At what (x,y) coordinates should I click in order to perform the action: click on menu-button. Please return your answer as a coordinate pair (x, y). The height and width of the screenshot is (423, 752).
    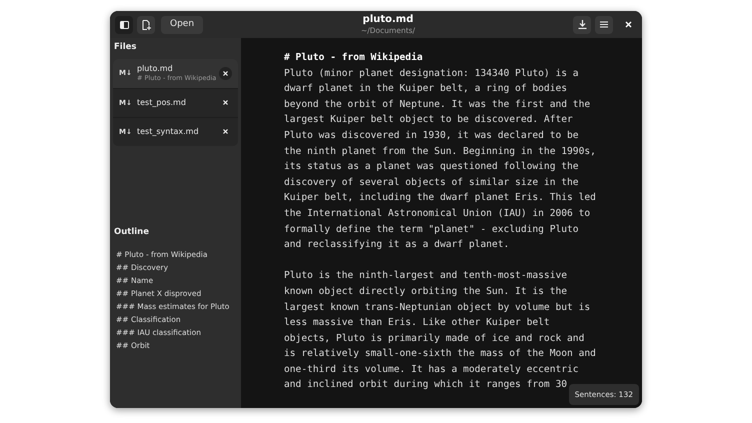
    Looking at the image, I should click on (604, 25).